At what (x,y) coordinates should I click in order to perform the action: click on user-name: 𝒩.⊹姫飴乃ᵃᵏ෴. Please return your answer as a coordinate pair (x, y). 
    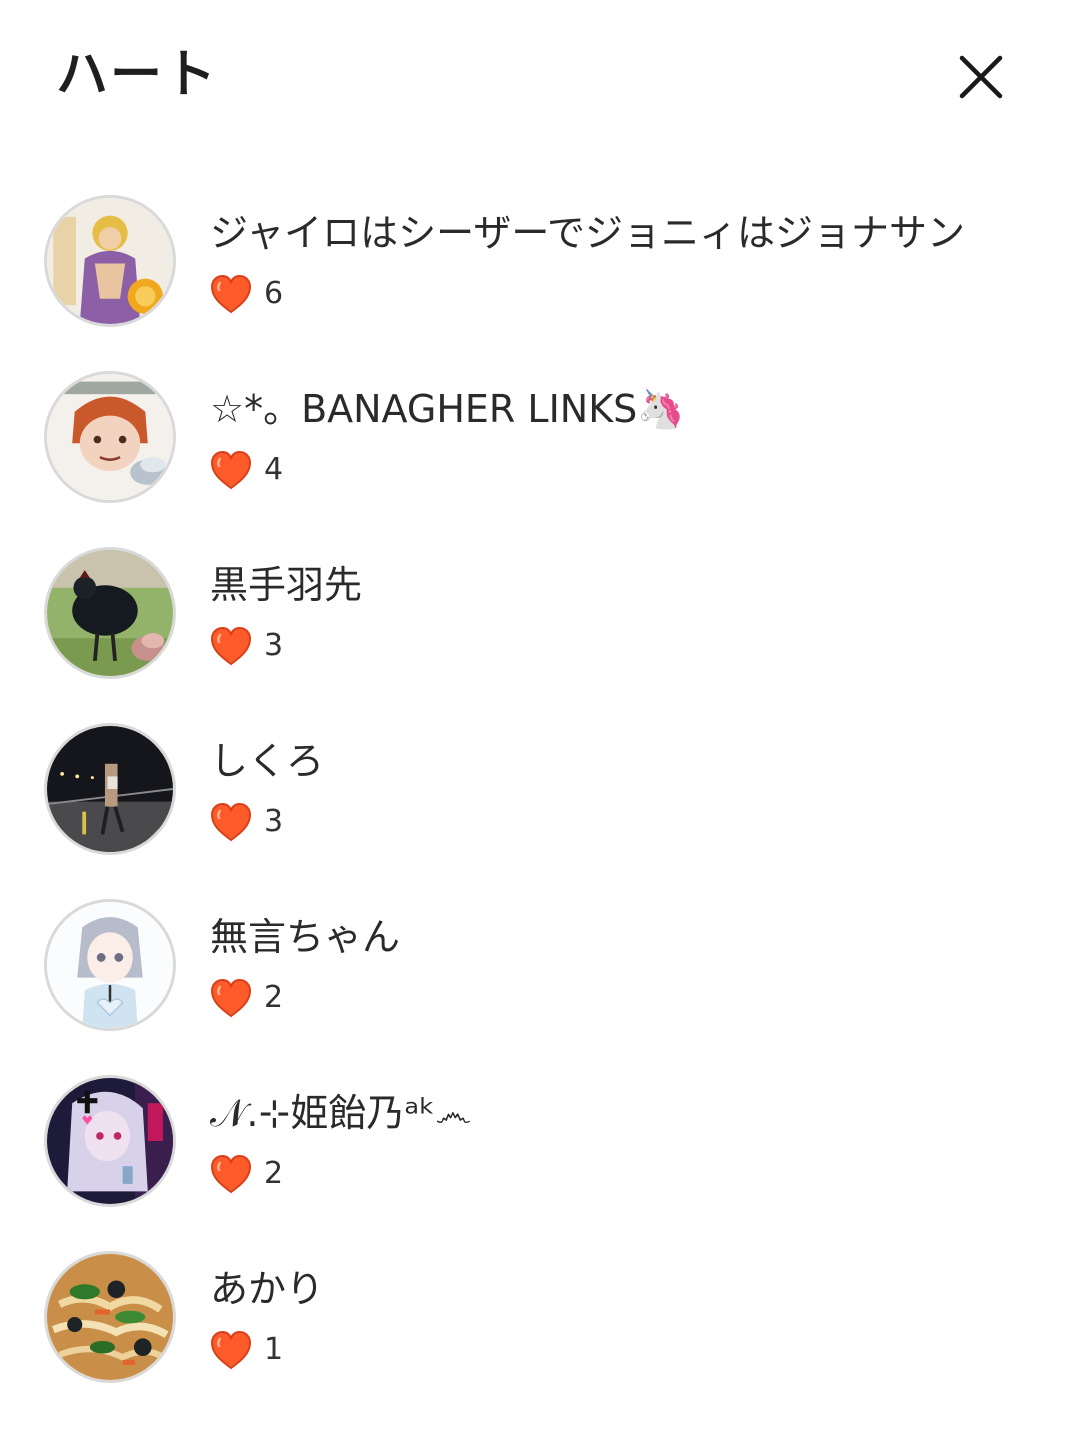
    Looking at the image, I should click on (341, 1113).